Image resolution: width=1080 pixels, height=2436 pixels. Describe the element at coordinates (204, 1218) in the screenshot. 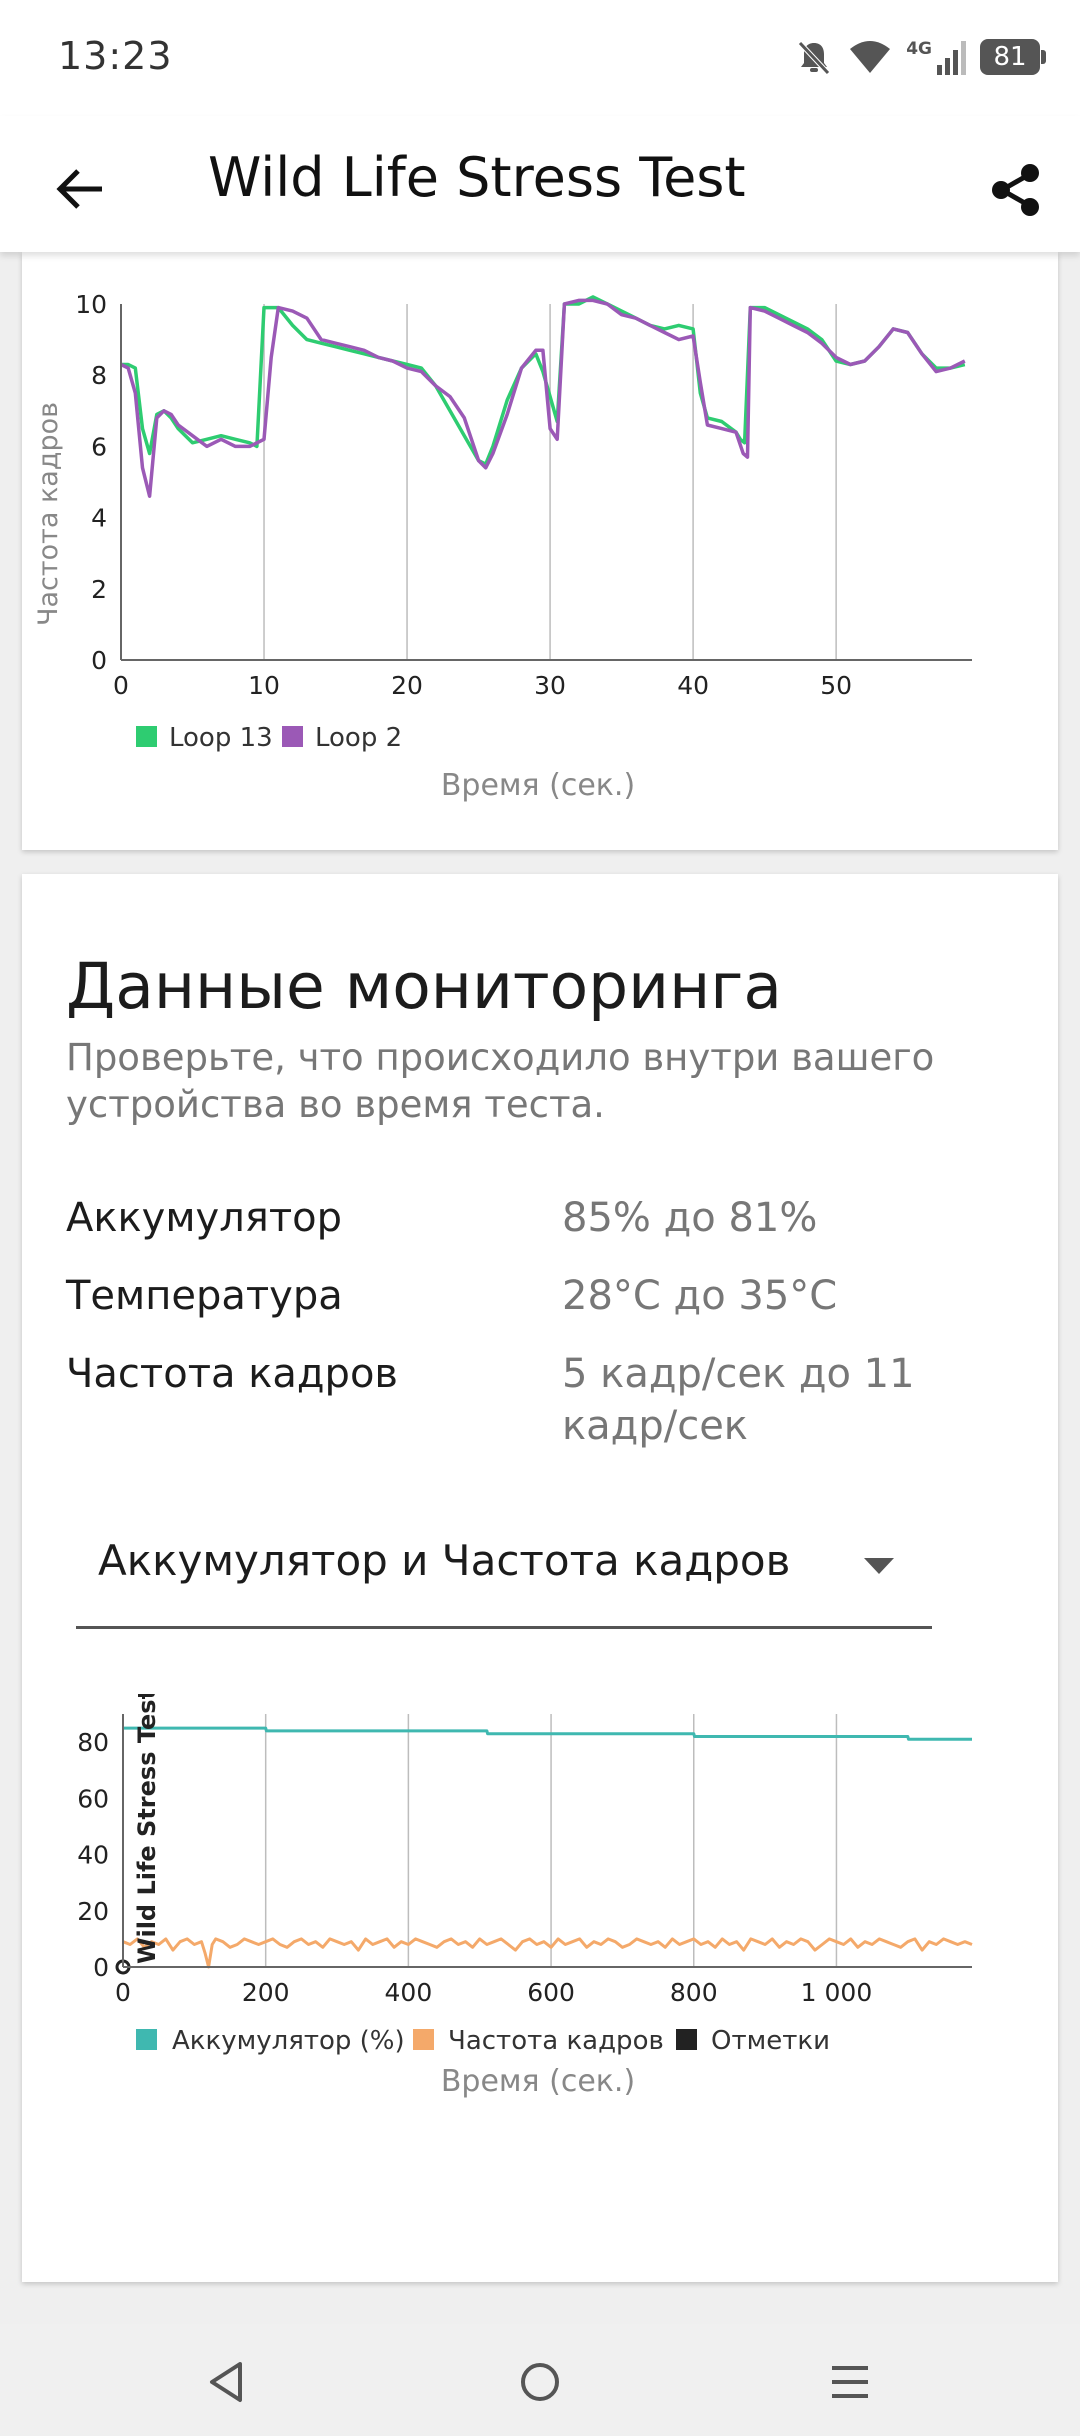

I see `stat-label: Аккумулятор` at that location.